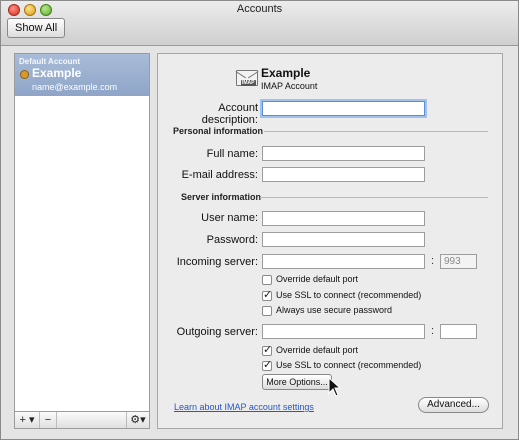 The height and width of the screenshot is (440, 519). I want to click on lock-icon, so click(24, 74).